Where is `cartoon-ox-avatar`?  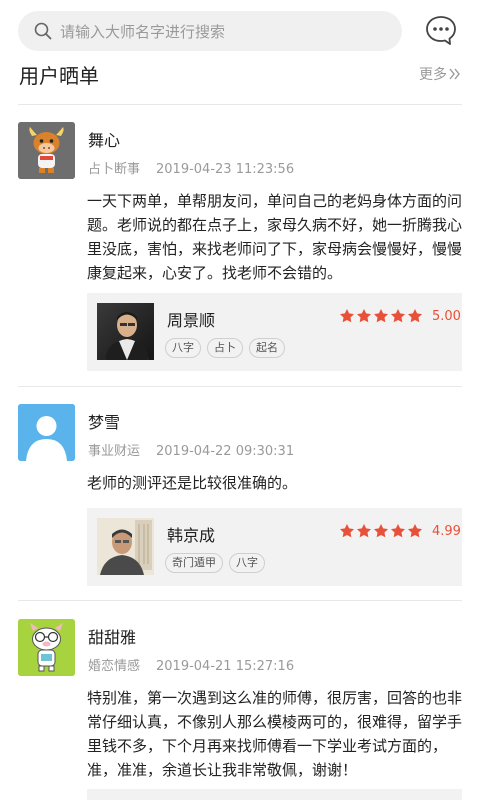 cartoon-ox-avatar is located at coordinates (46, 150).